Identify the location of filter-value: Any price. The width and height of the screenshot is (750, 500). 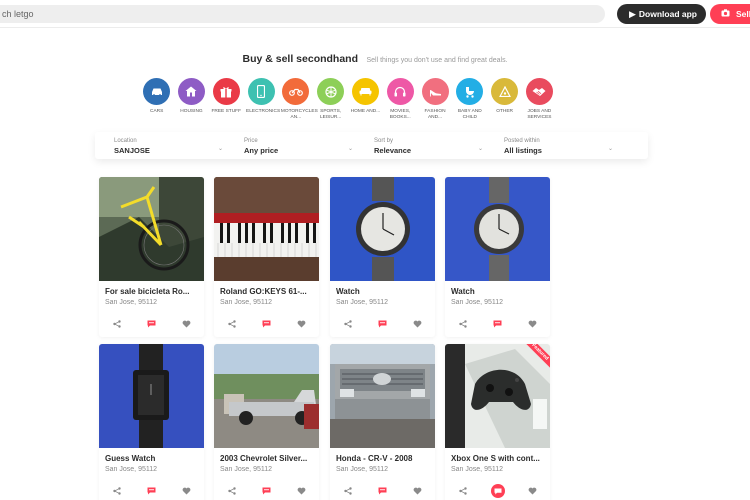
(261, 150).